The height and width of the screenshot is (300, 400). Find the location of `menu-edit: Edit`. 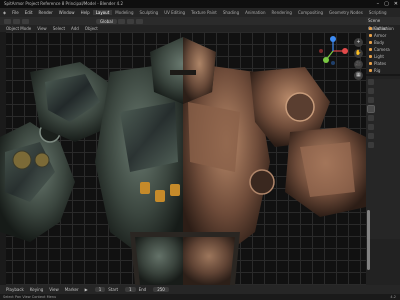

menu-edit: Edit is located at coordinates (29, 12).